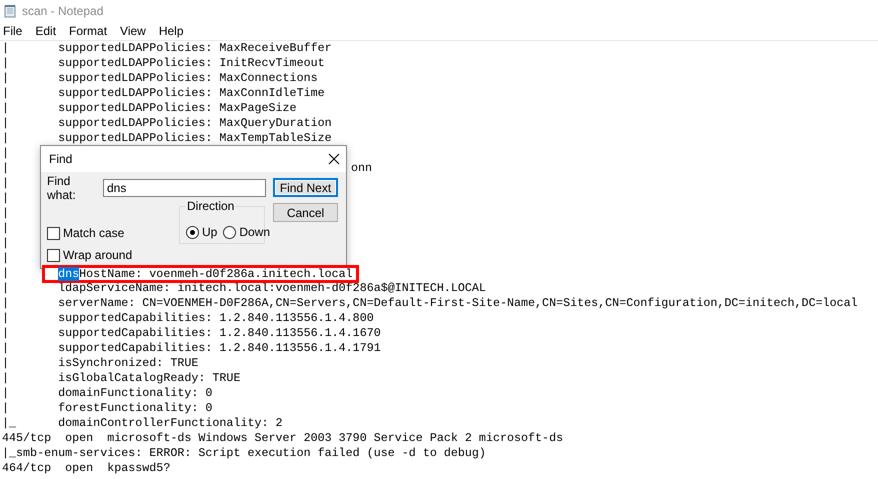 This screenshot has width=878, height=479. What do you see at coordinates (163, 93) in the screenshot?
I see `text-line: | supportedLDAPPolicies: MaxConnIdleTime` at bounding box center [163, 93].